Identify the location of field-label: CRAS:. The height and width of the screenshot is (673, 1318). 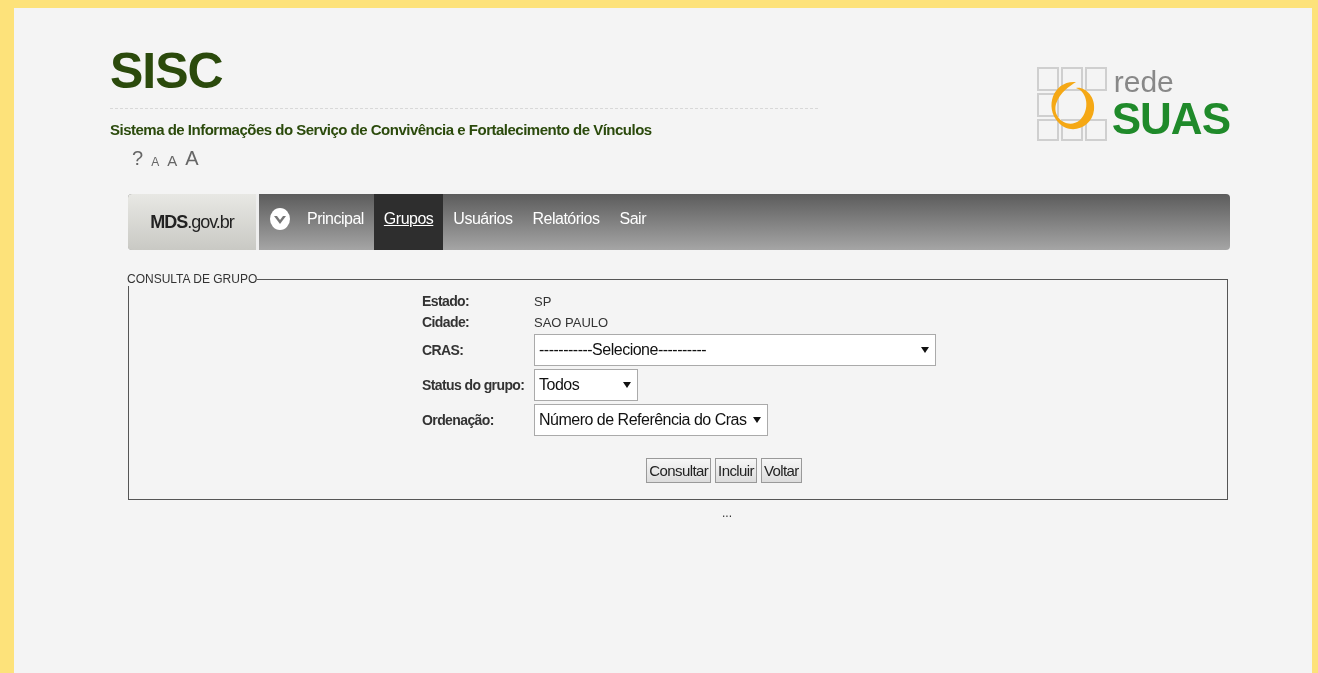
(443, 350).